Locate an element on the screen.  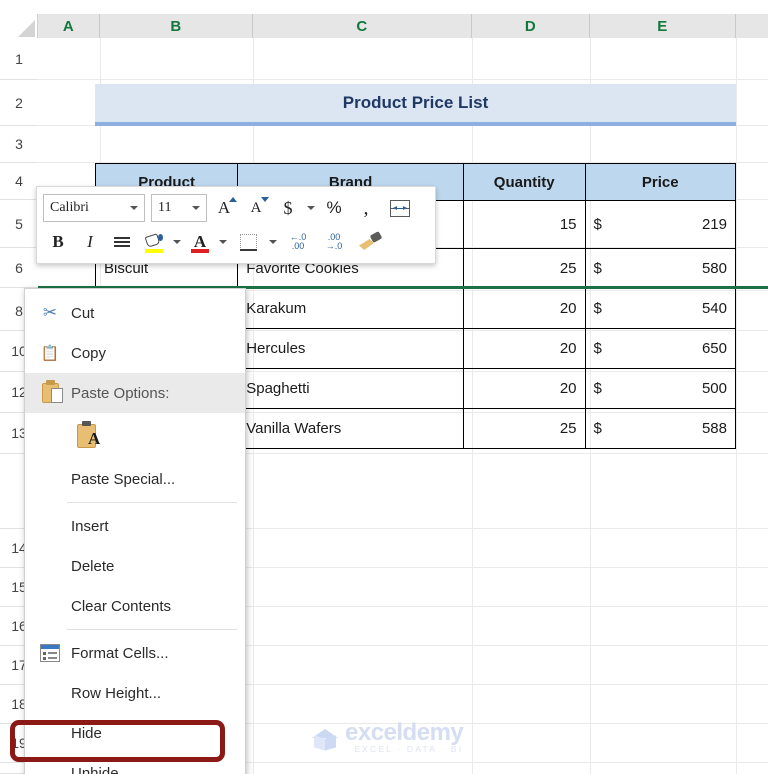
row-header-5: 5 is located at coordinates (19, 224).